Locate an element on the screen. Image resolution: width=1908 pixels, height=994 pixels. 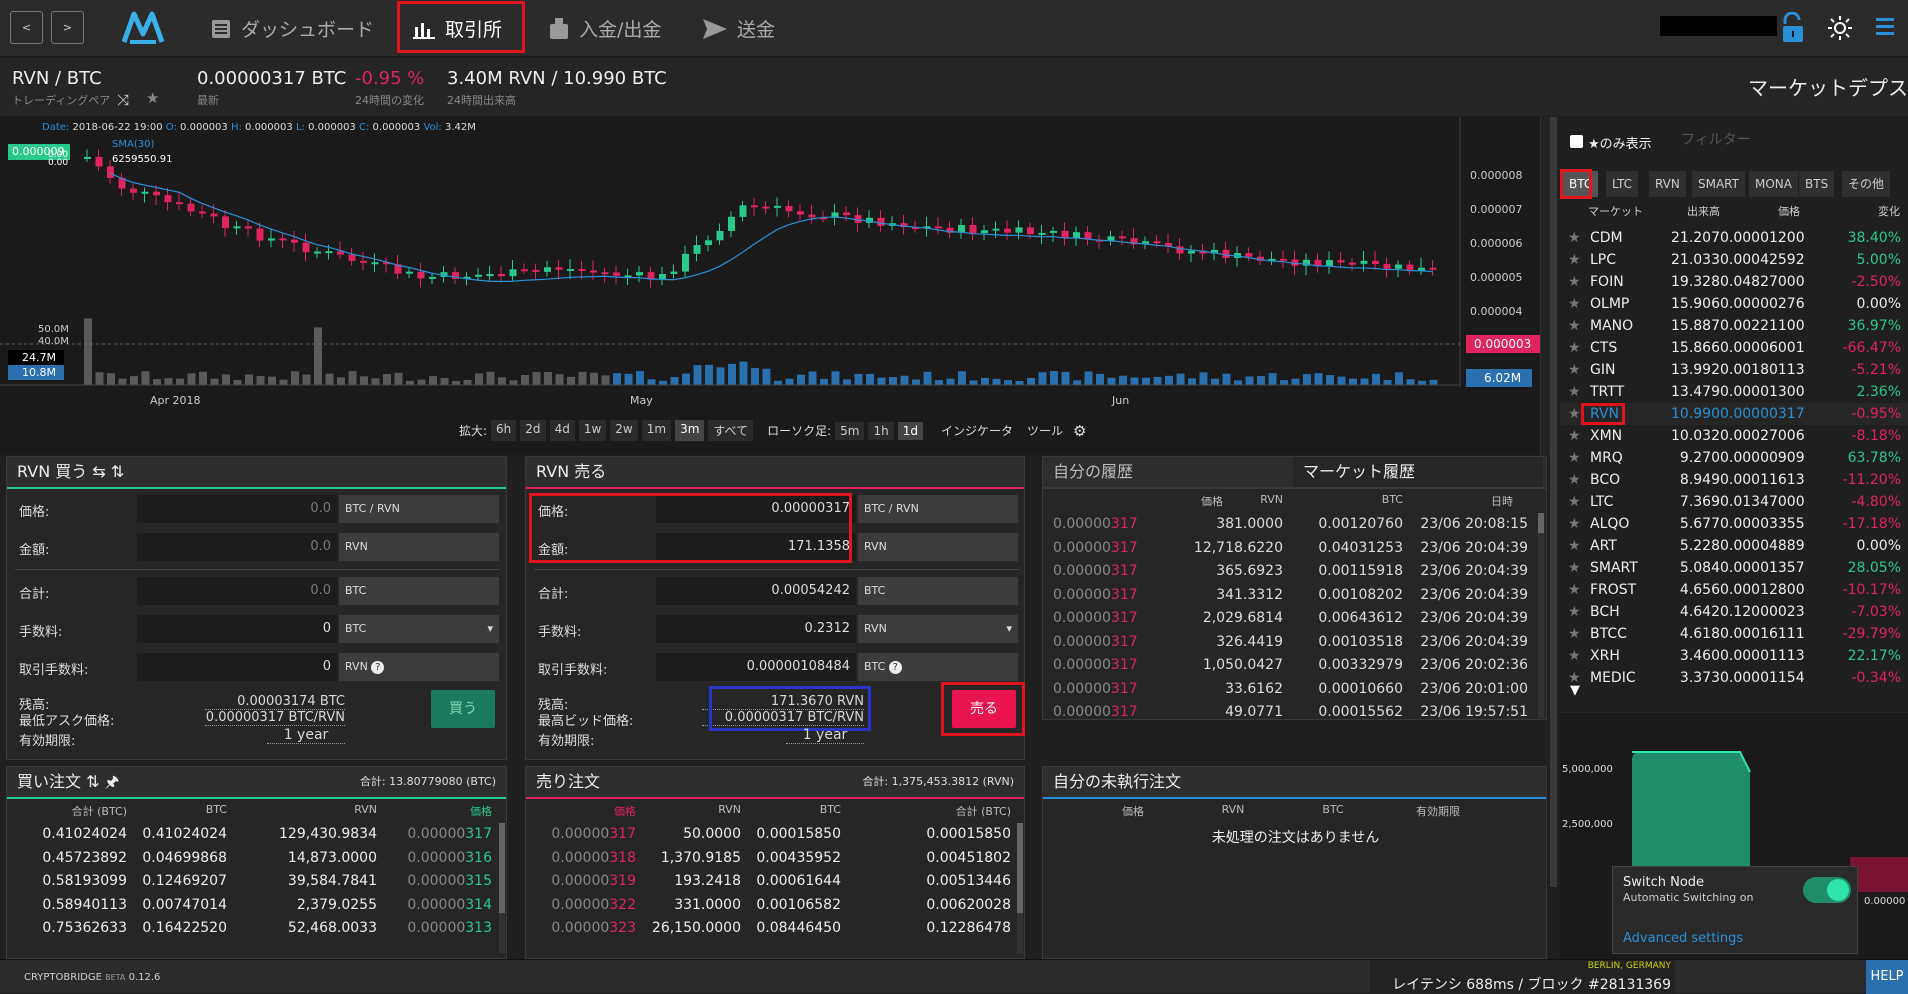
buy-order-row: 0.58940113 0.00747014 2,379.0255 0.00000314 is located at coordinates (252, 905).